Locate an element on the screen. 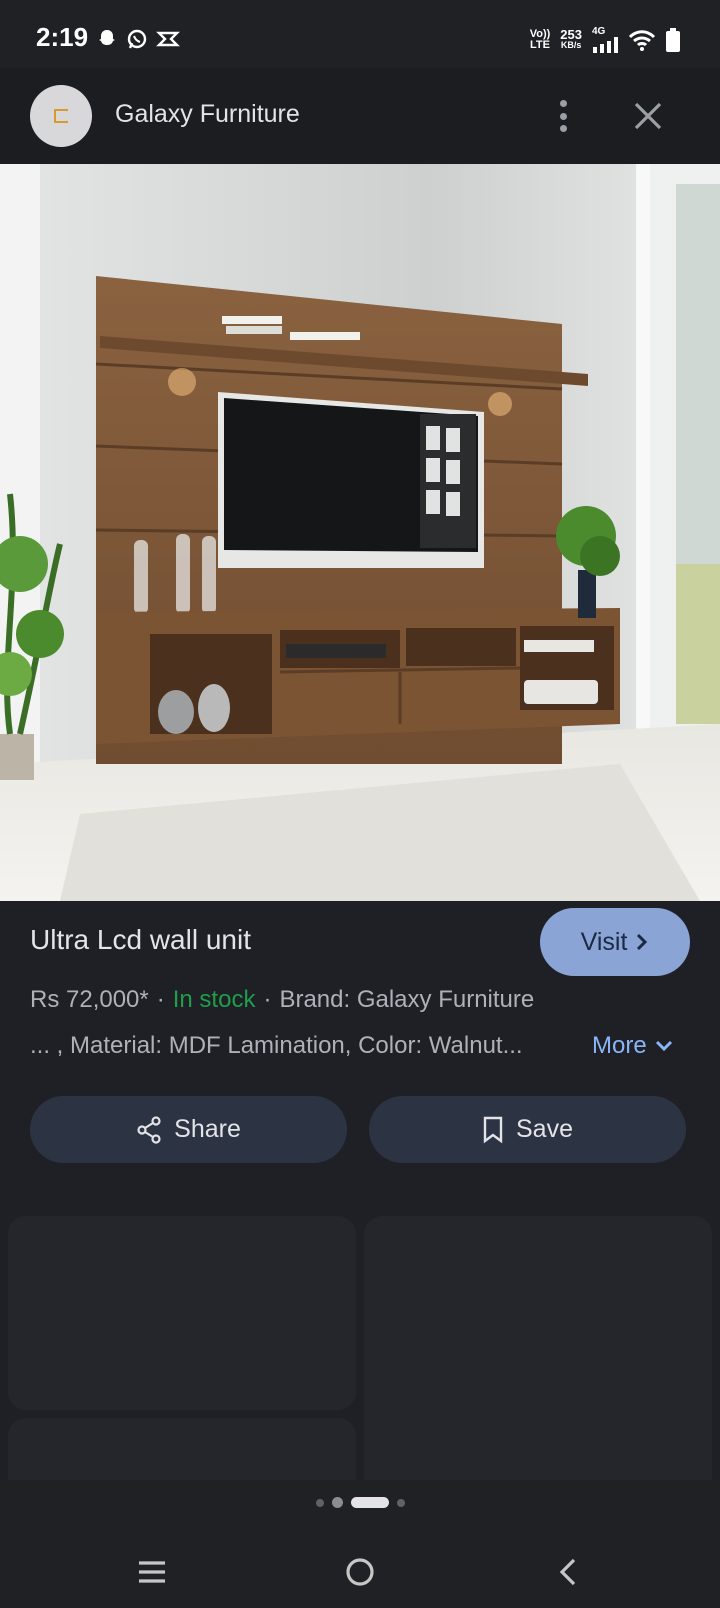  battery-icon is located at coordinates (673, 39).